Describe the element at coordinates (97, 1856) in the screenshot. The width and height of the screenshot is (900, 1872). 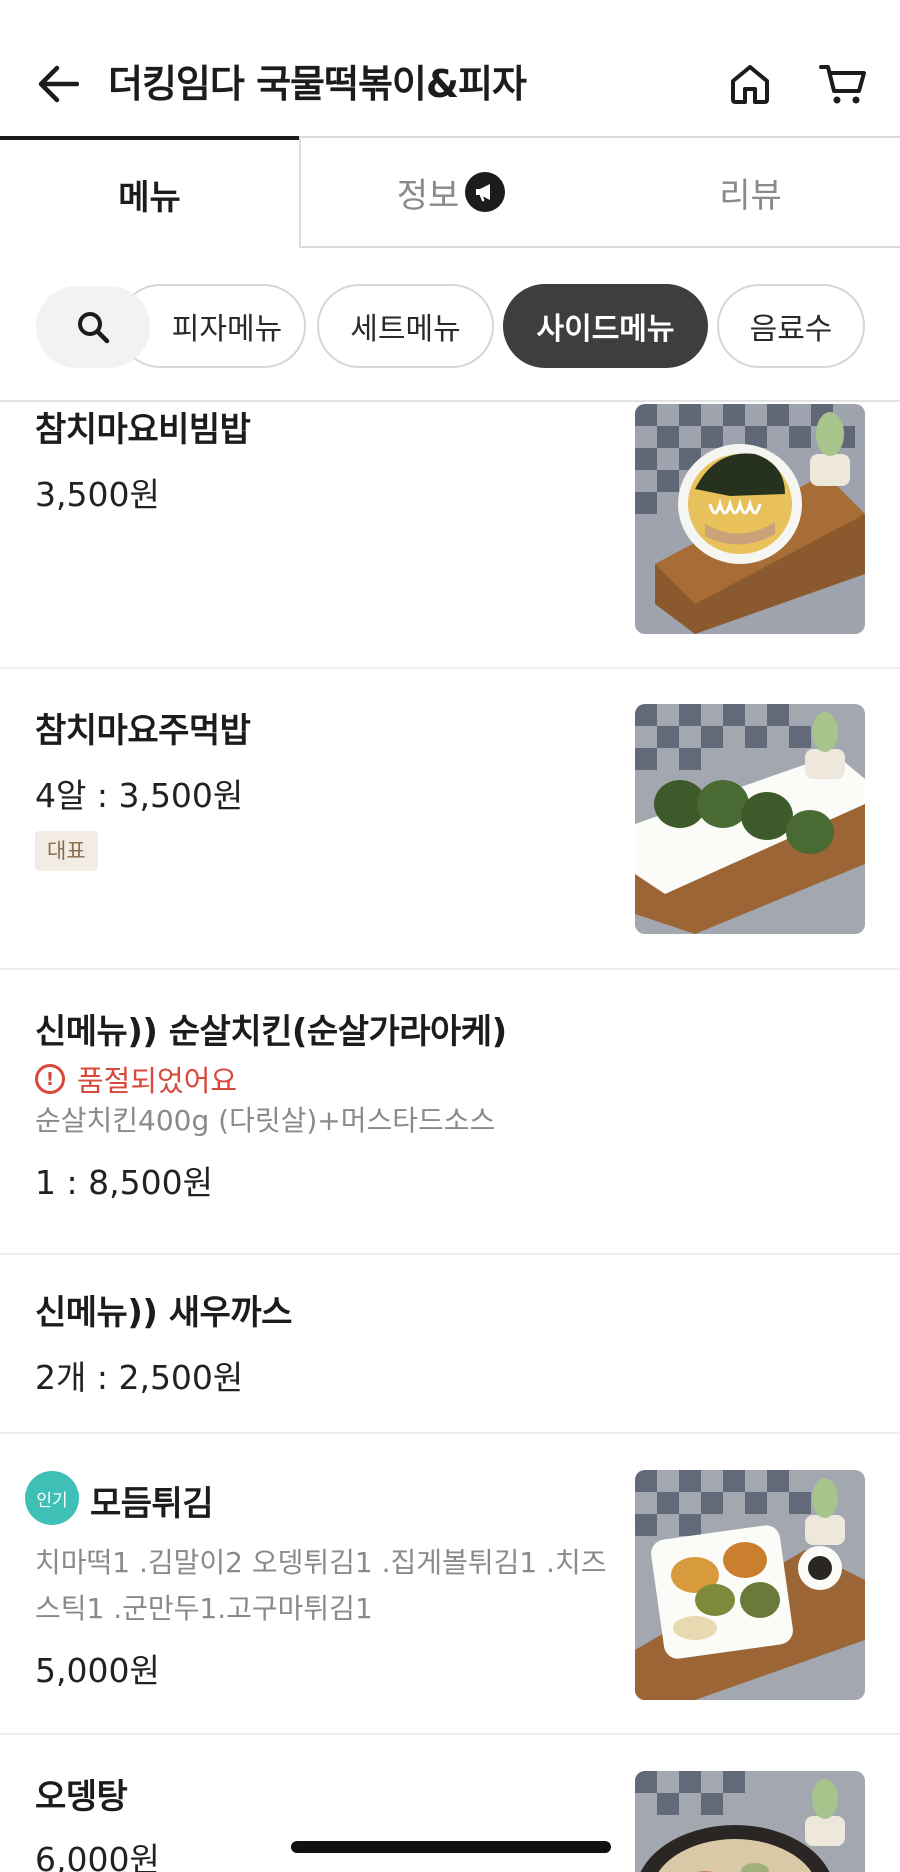
I see `menu-item-price: 6,000원` at that location.